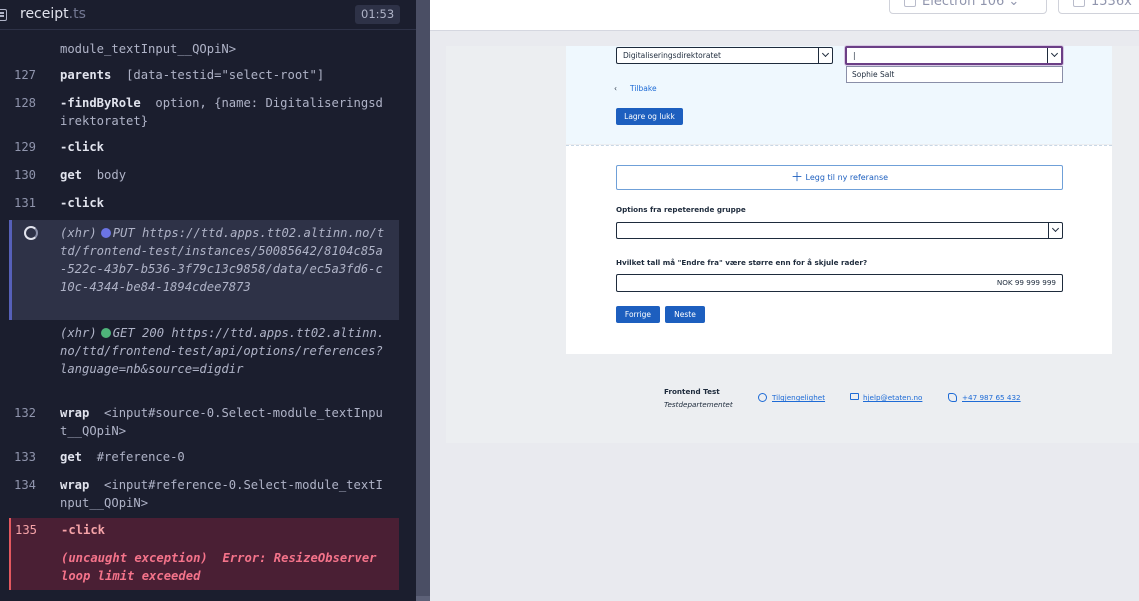 The height and width of the screenshot is (601, 1139). I want to click on command-name: parents, so click(86, 75).